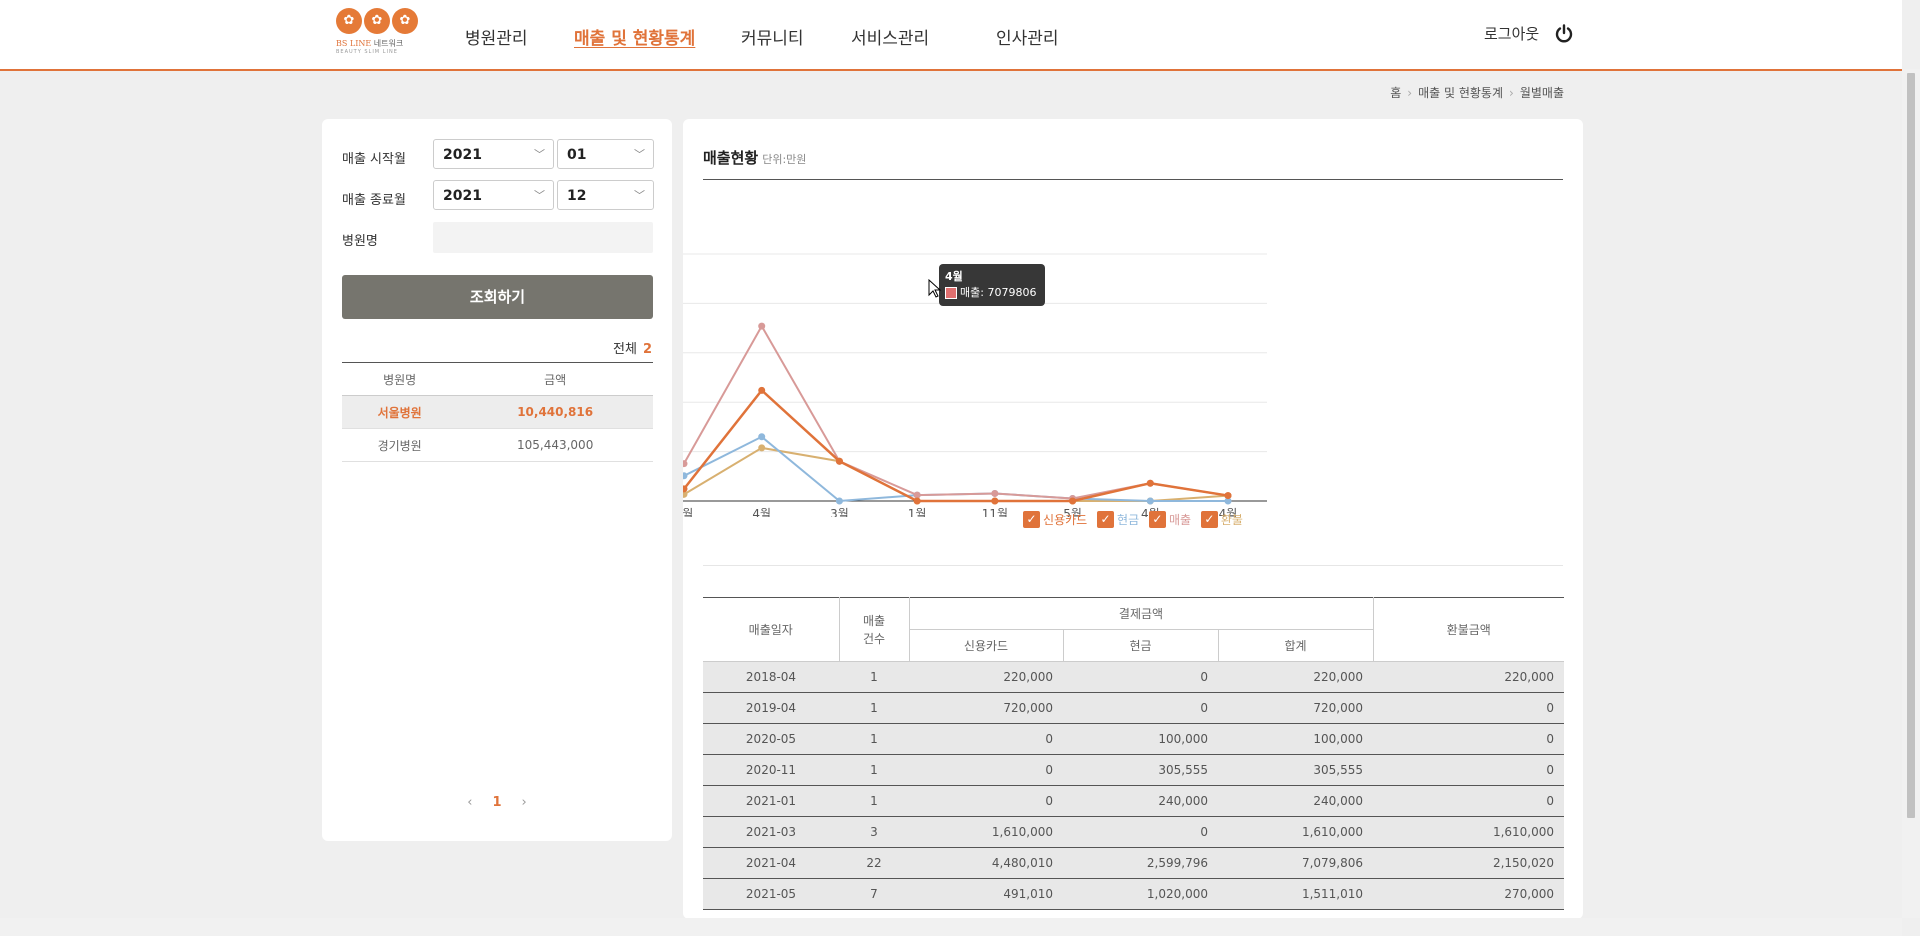  What do you see at coordinates (625, 349) in the screenshot?
I see `total-label: 전체` at bounding box center [625, 349].